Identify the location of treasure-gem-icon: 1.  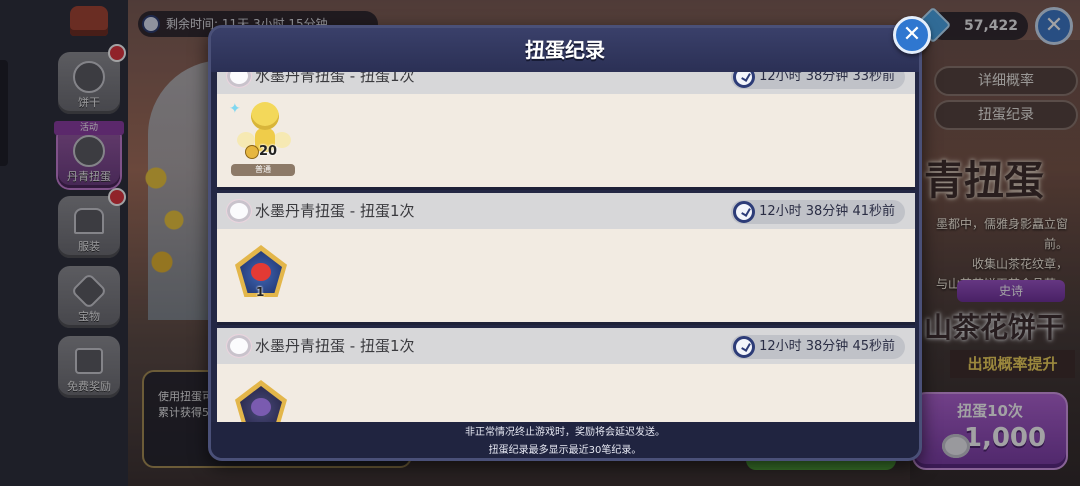
(261, 272).